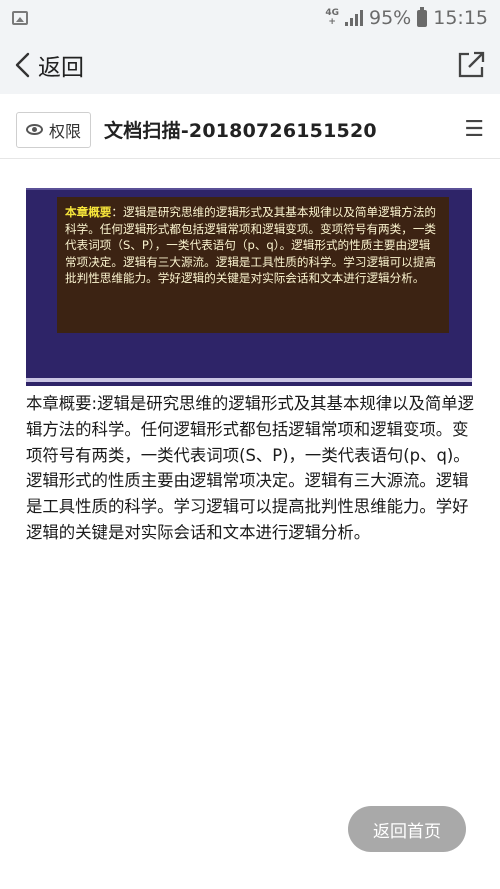 This screenshot has height=889, width=500. I want to click on image-divider, so click(249, 380).